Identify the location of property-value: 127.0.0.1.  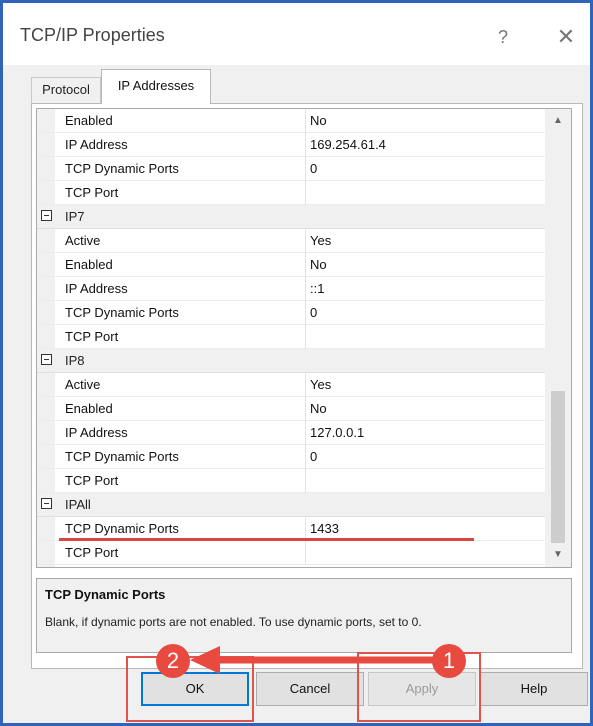
(422, 433).